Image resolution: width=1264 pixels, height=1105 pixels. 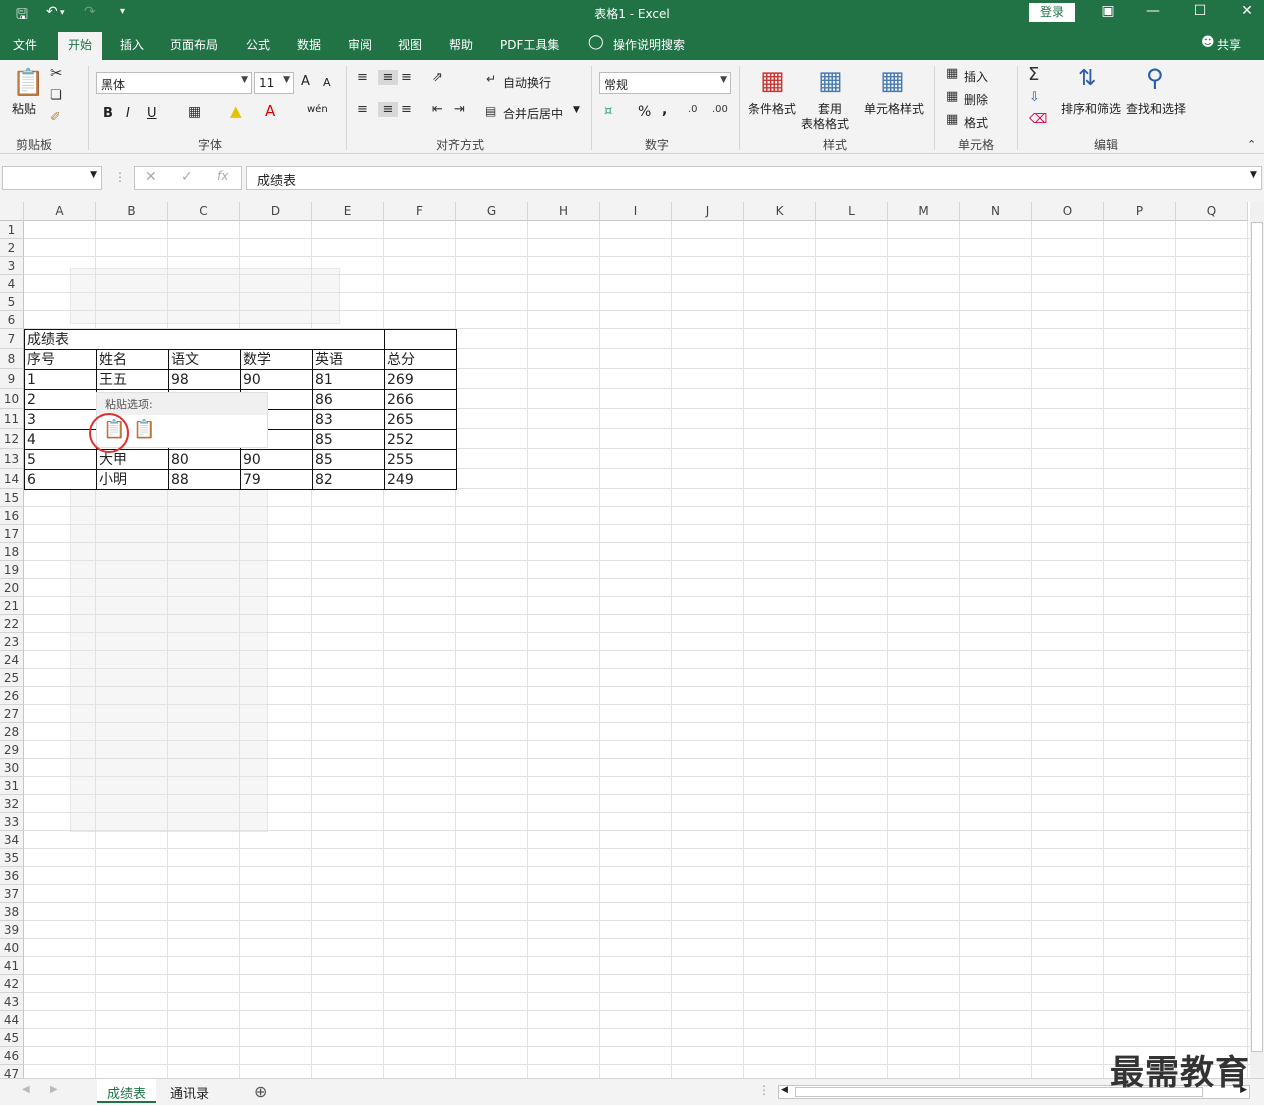 I want to click on row-header: 36, so click(x=12, y=876).